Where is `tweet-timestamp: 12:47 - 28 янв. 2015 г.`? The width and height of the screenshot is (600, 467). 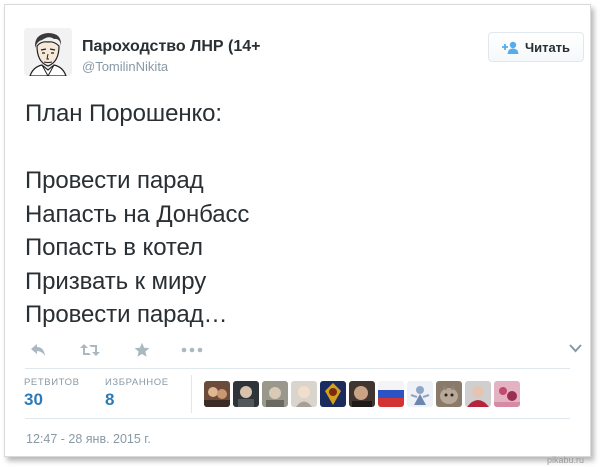
tweet-timestamp: 12:47 - 28 янв. 2015 г. is located at coordinates (88, 439).